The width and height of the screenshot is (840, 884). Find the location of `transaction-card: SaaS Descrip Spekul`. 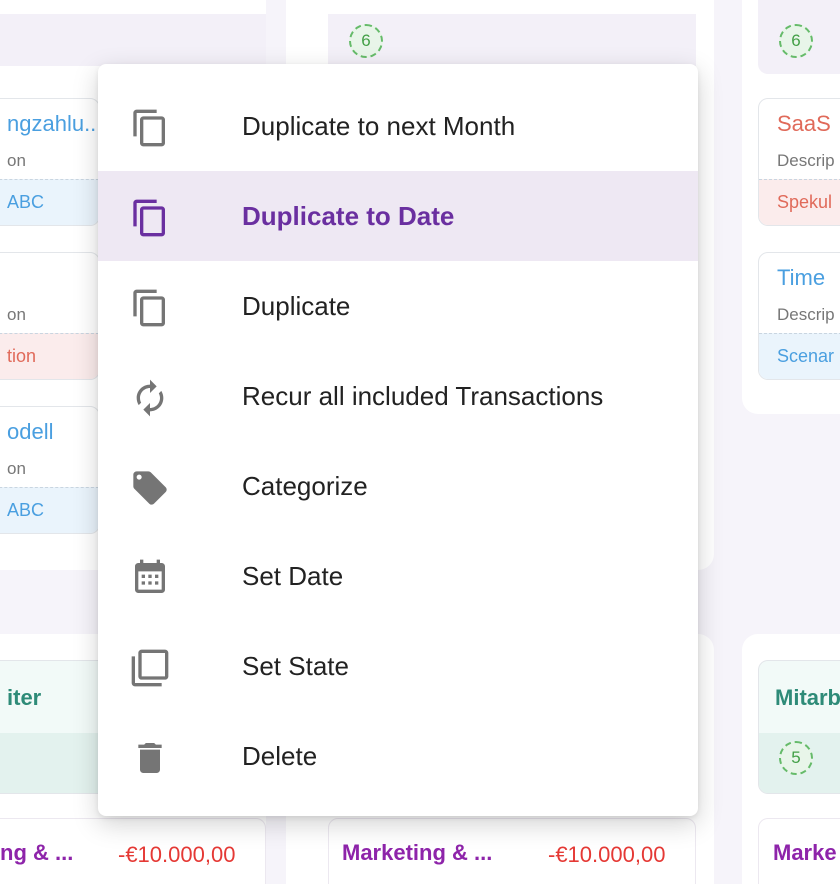

transaction-card: SaaS Descrip Spekul is located at coordinates (799, 162).